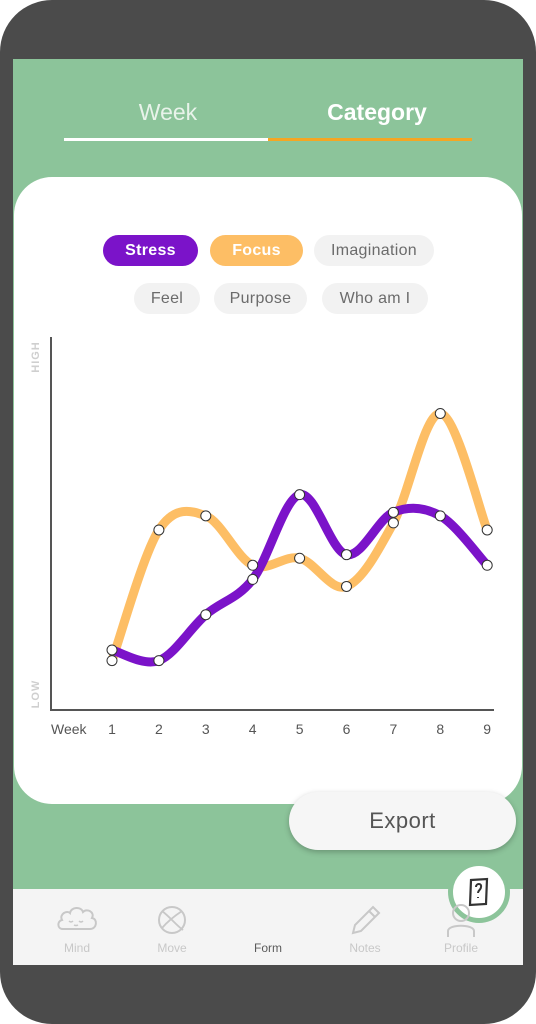 This screenshot has width=536, height=1024. I want to click on x-tick-label: 3, so click(206, 729).